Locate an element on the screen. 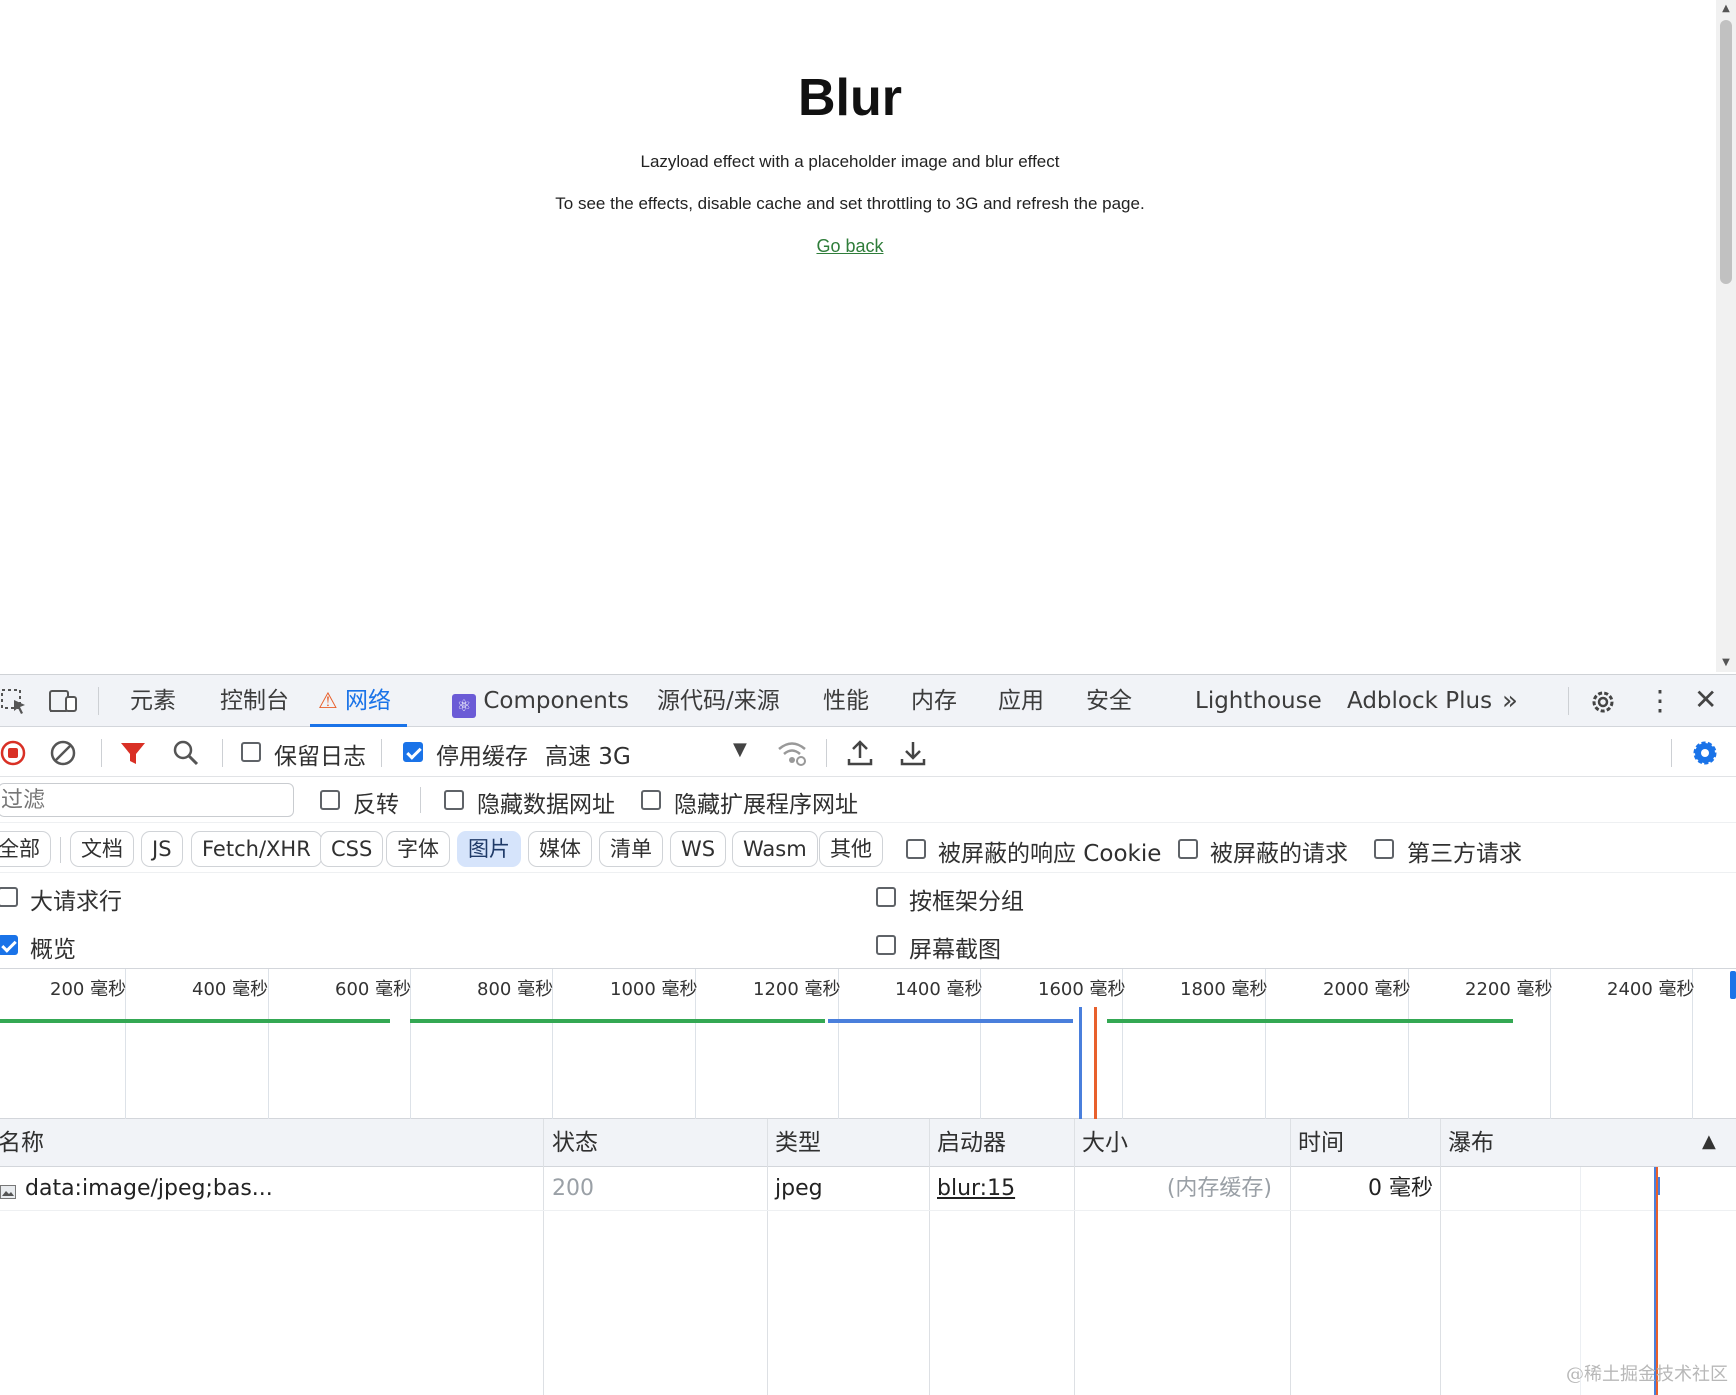 This screenshot has height=1395, width=1736. throttling-value: 高速 3G is located at coordinates (588, 757).